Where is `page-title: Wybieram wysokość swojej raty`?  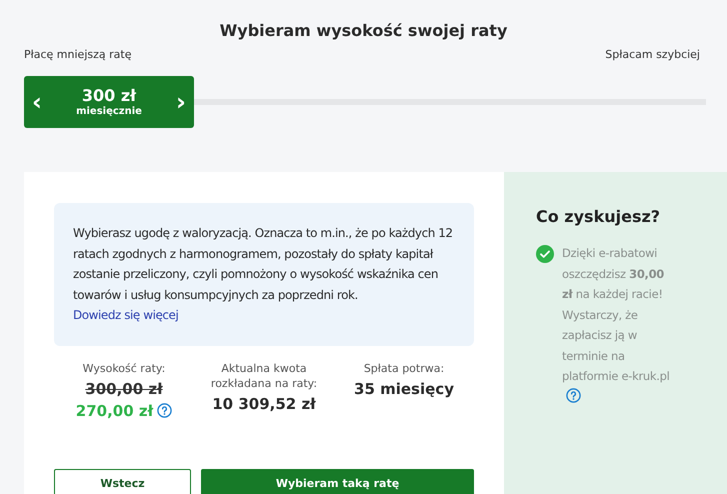 page-title: Wybieram wysokość swojej raty is located at coordinates (363, 31).